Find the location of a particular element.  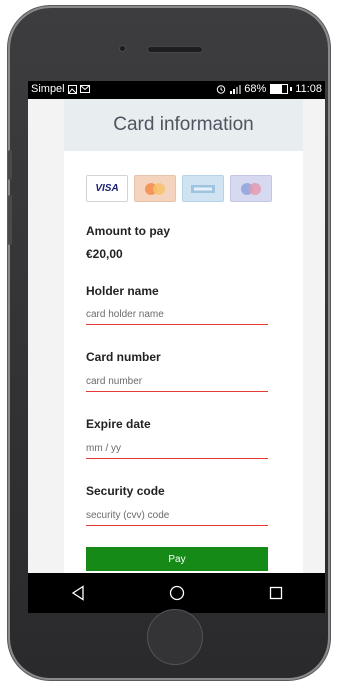

mastercard-logo is located at coordinates (155, 188).